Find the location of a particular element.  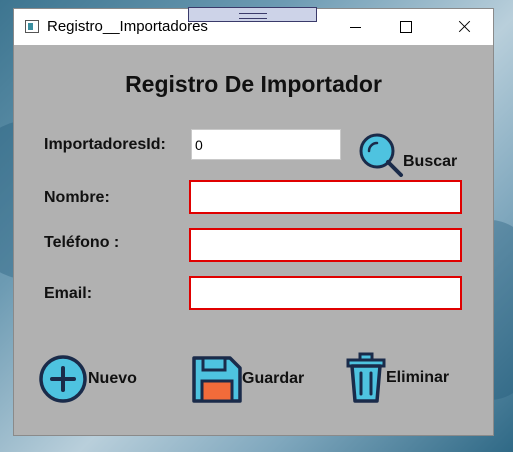

close-button is located at coordinates (464, 27).